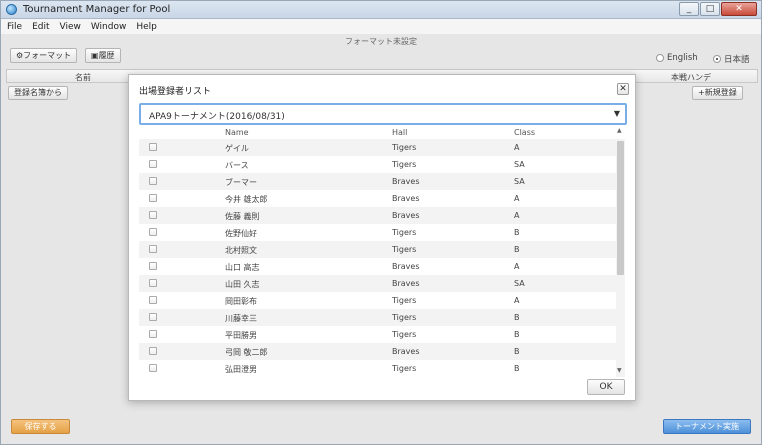 The width and height of the screenshot is (762, 445). I want to click on save-button: 保存する, so click(40, 426).